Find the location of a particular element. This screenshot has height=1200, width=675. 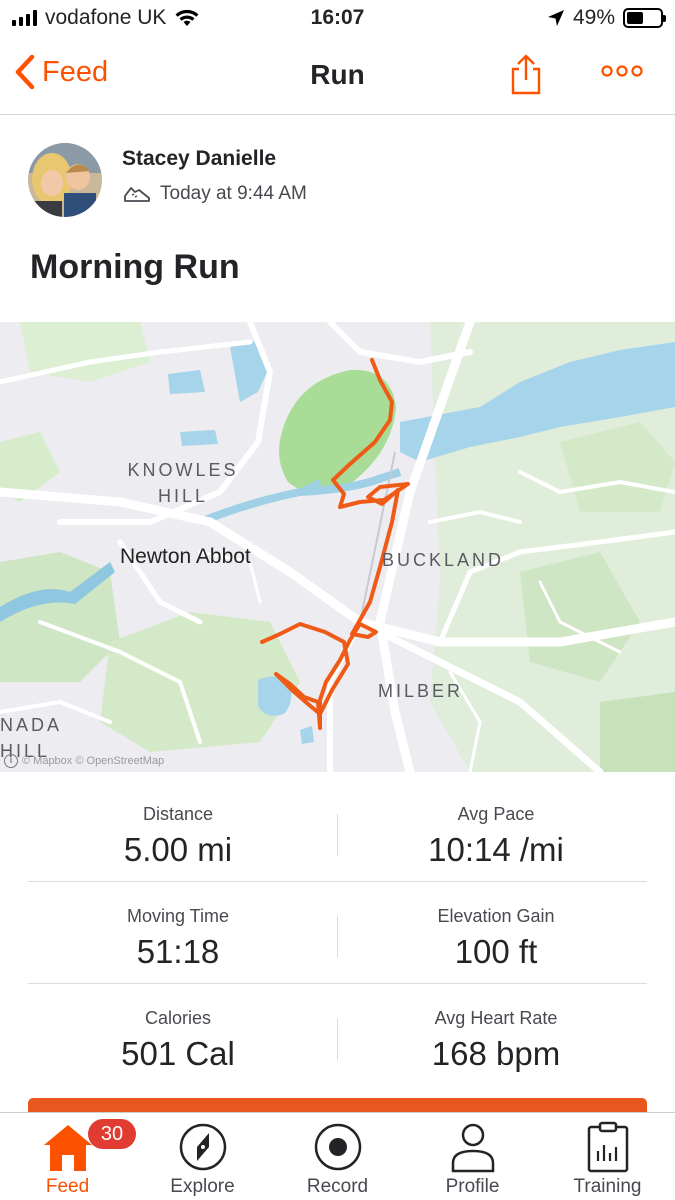

map-attribution: i © Mapbox © OpenStreetMap is located at coordinates (84, 761).